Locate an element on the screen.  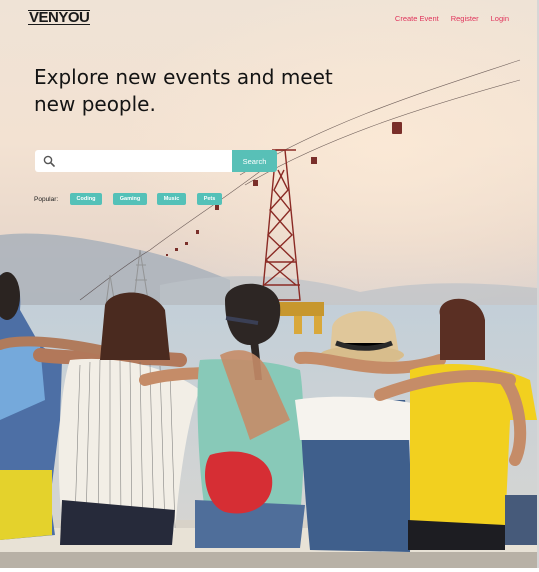
tag-pets: Pets is located at coordinates (209, 199).